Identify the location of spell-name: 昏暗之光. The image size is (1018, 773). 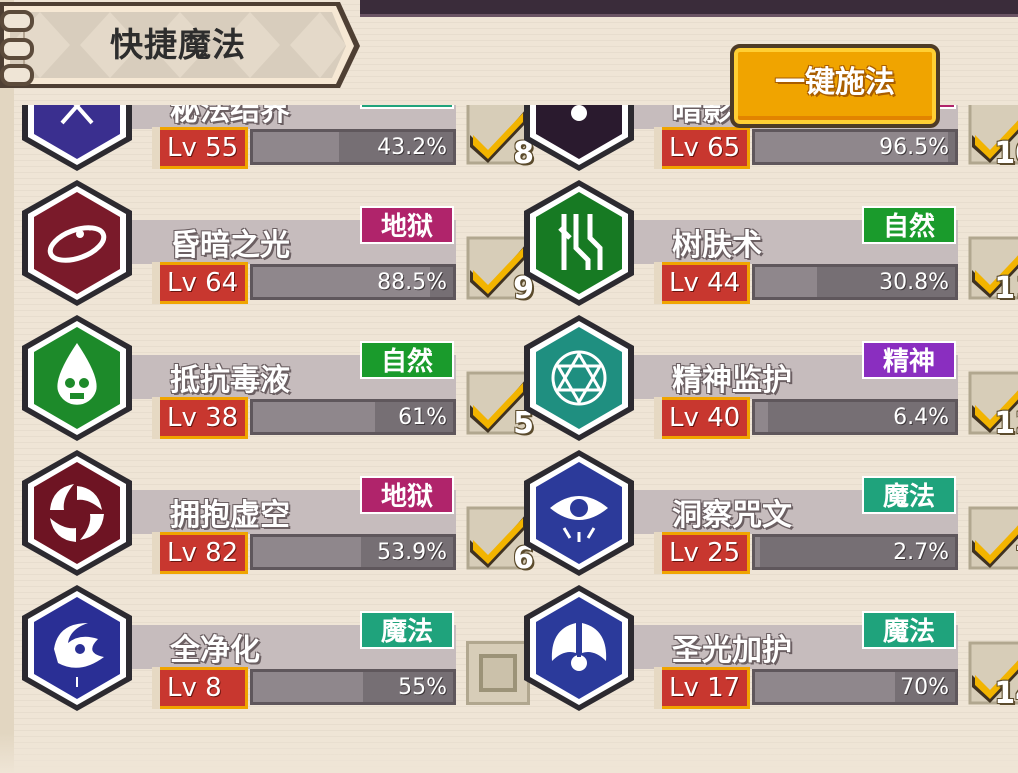
(230, 245).